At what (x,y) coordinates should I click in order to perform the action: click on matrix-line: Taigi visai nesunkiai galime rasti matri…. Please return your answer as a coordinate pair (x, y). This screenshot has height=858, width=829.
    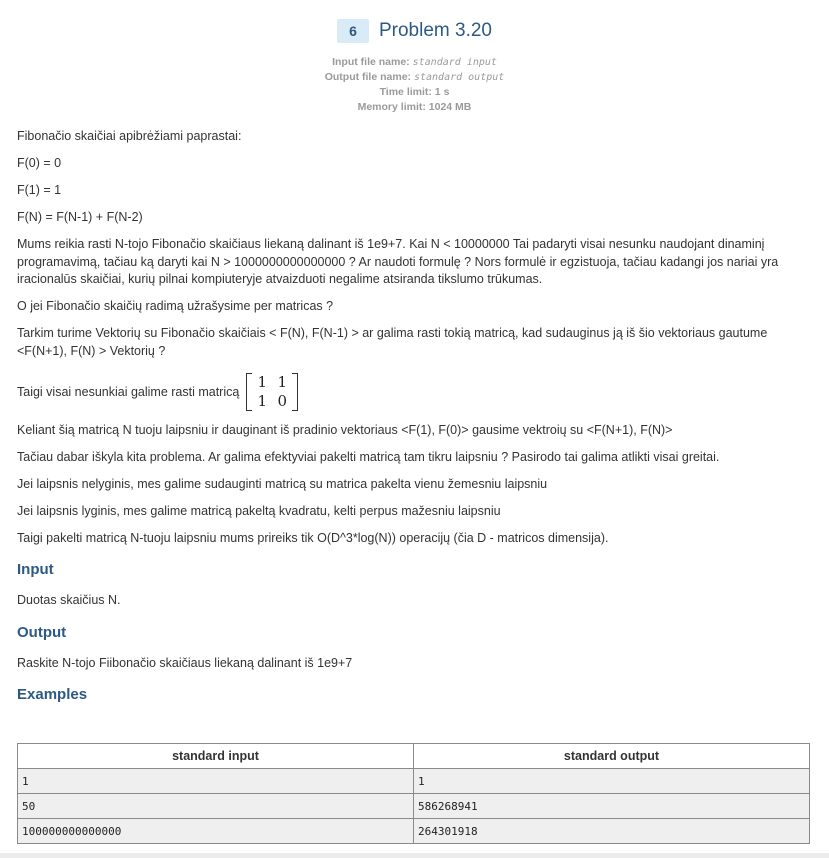
    Looking at the image, I should click on (414, 392).